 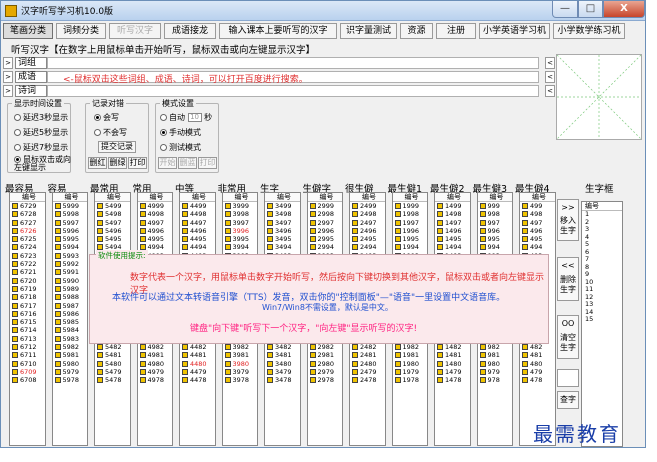 I want to click on list-item: 2478, so click(x=367, y=380).